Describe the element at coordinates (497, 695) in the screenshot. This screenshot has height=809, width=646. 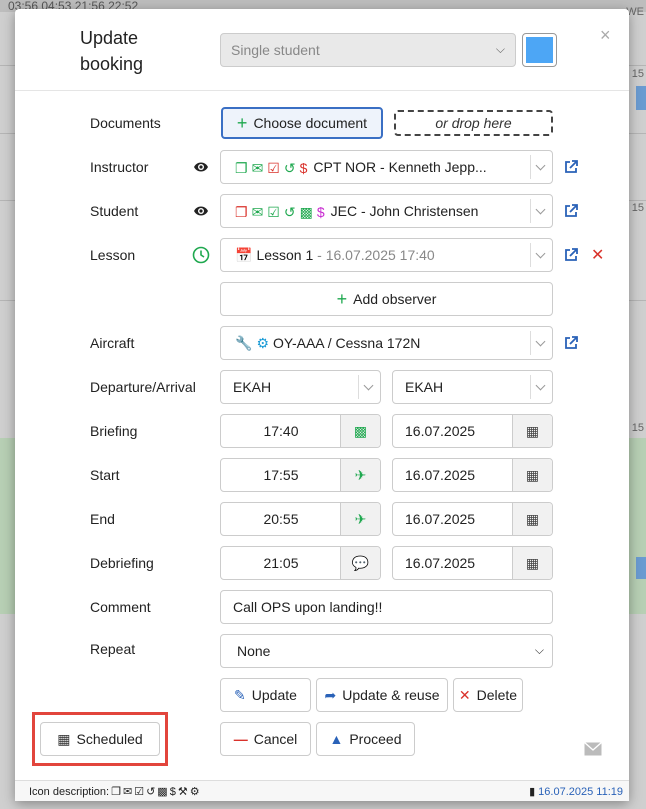
I see `delete-label: Delete` at that location.